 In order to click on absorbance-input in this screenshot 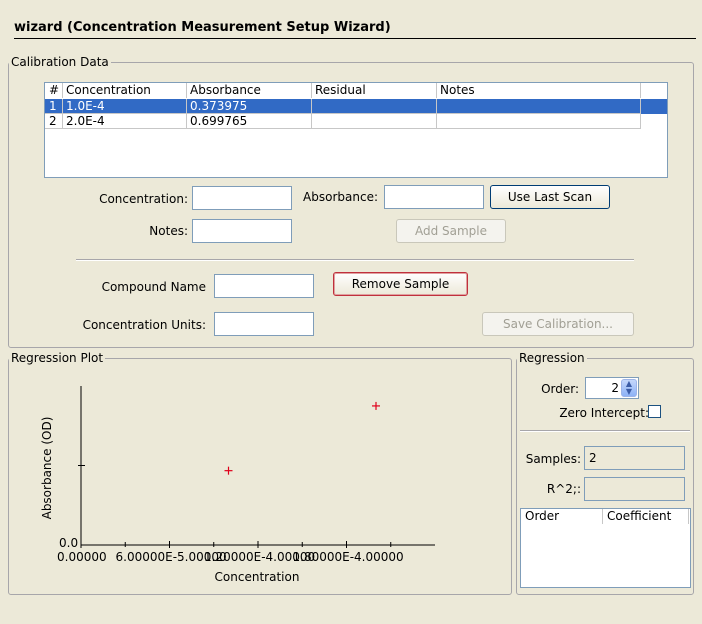, I will do `click(434, 197)`.